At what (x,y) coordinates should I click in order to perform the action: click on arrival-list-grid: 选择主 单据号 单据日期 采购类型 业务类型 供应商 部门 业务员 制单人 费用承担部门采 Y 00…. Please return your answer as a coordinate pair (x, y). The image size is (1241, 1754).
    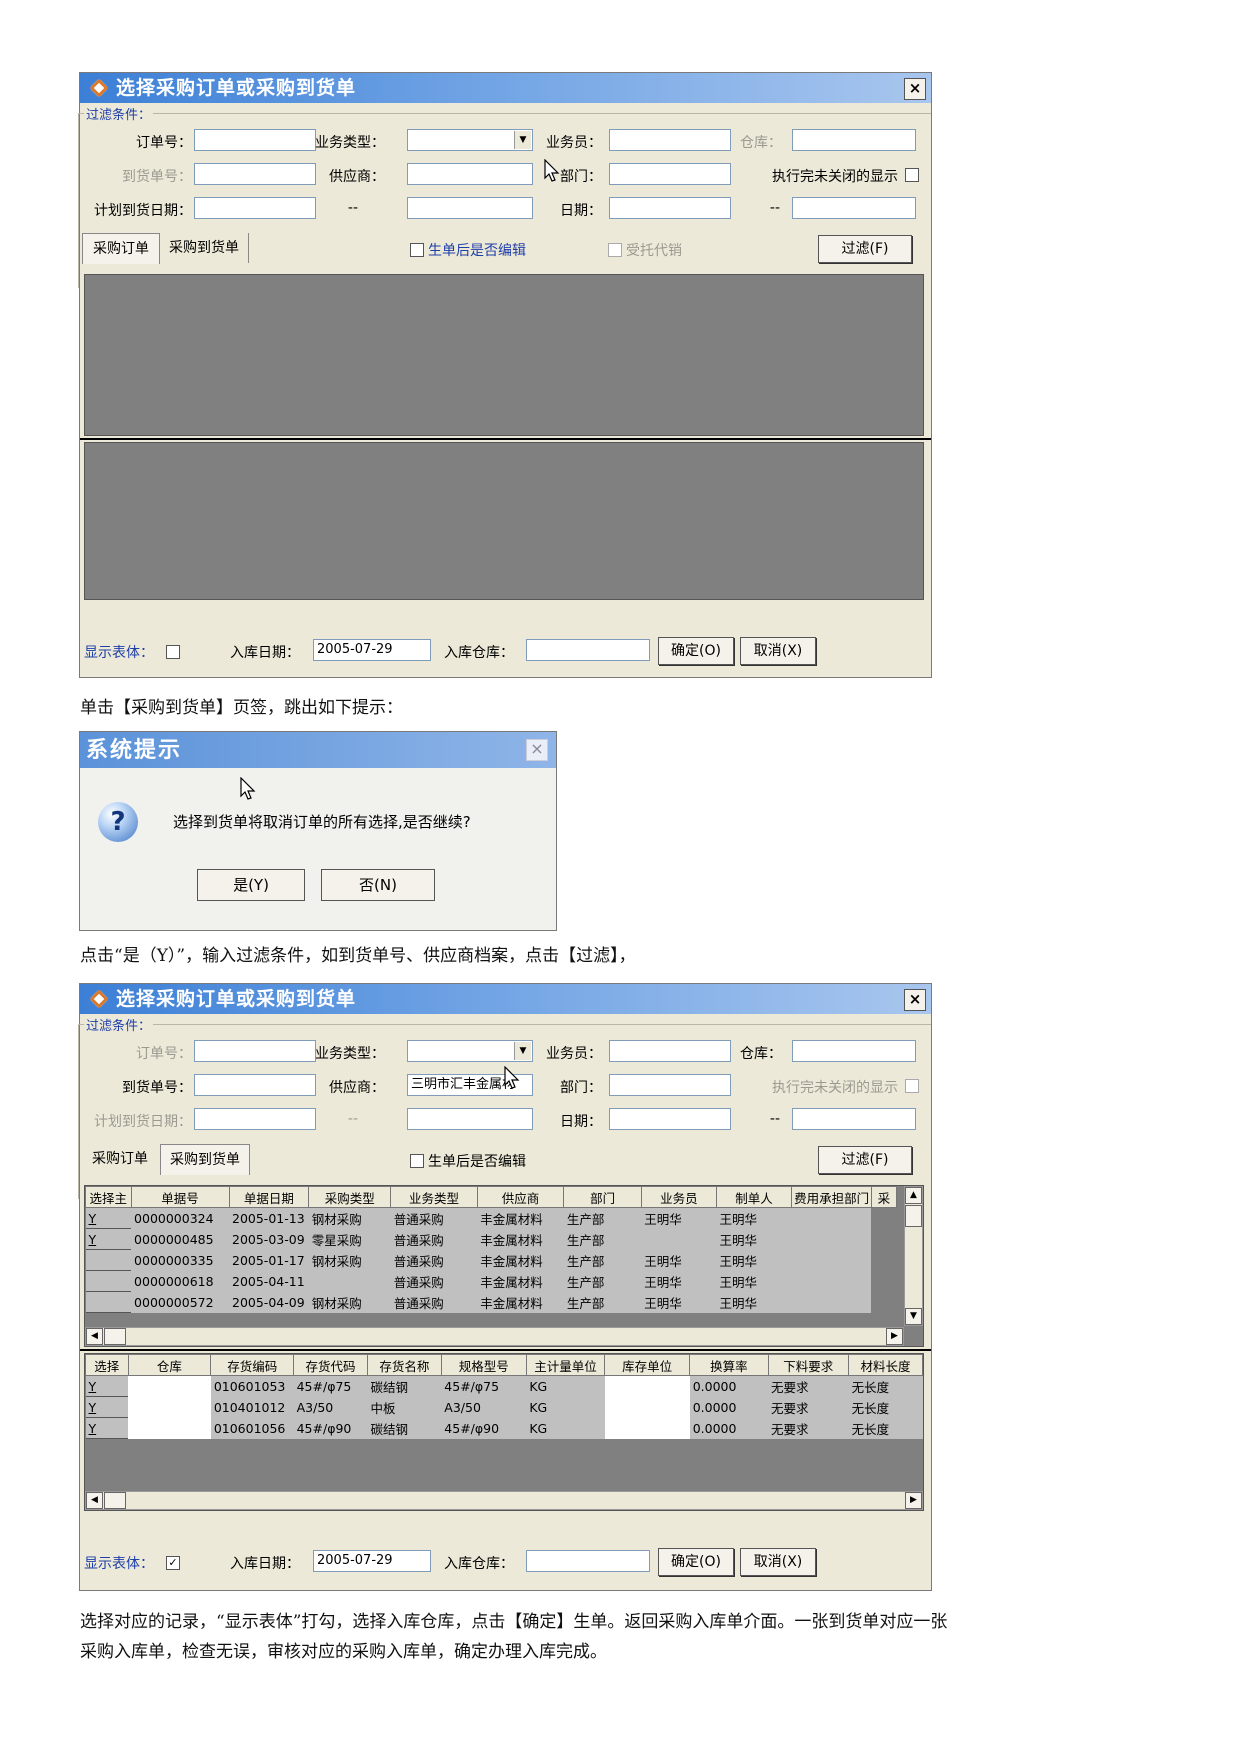
    Looking at the image, I should click on (504, 1266).